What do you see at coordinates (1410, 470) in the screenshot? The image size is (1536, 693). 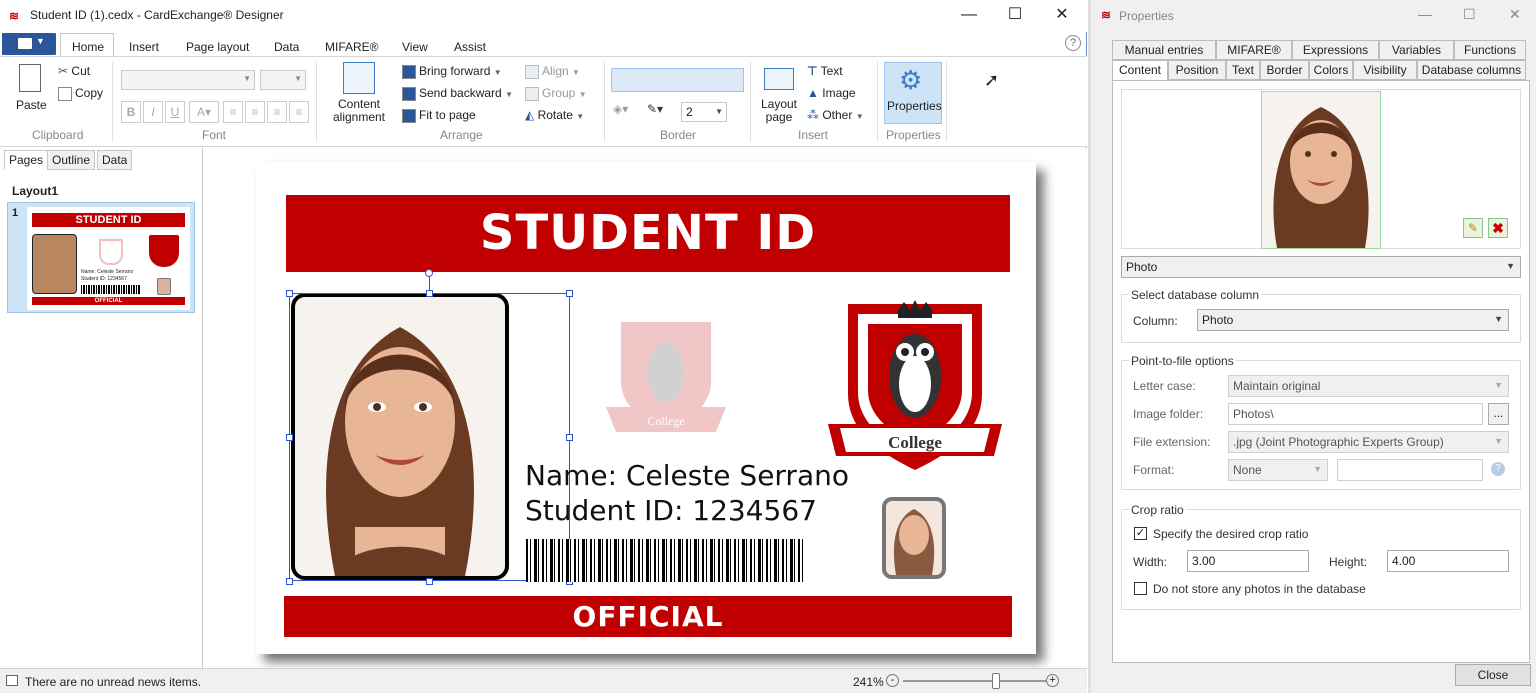 I see `format-custom-input` at bounding box center [1410, 470].